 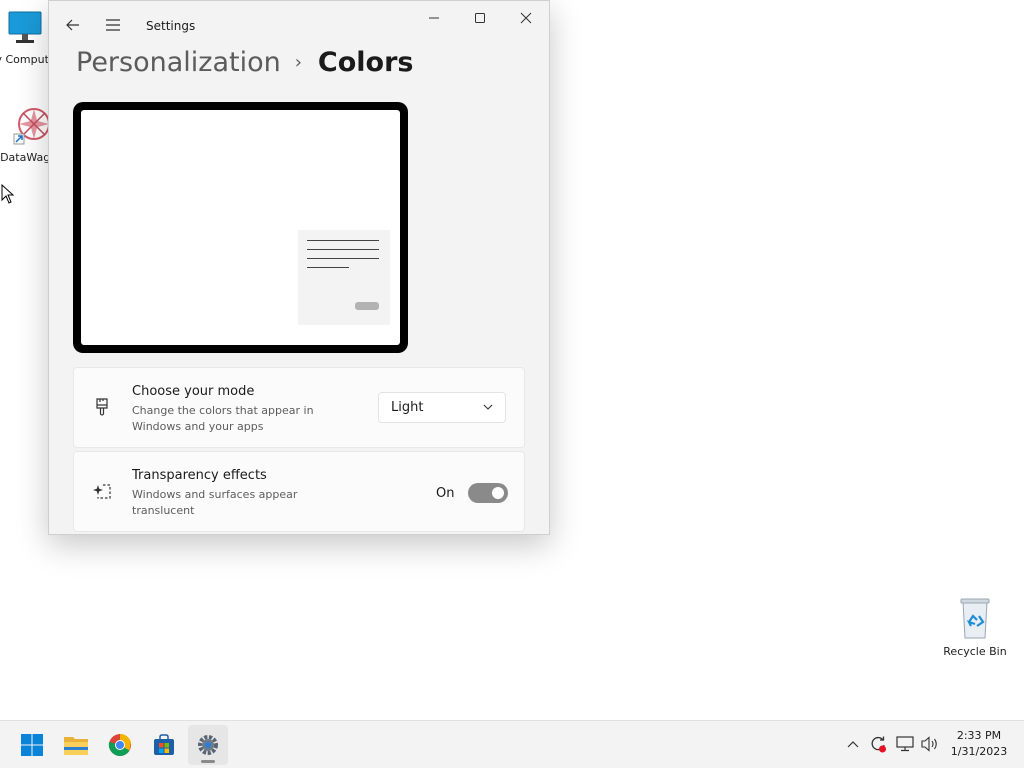 I want to click on chevron-down-icon, so click(x=488, y=407).